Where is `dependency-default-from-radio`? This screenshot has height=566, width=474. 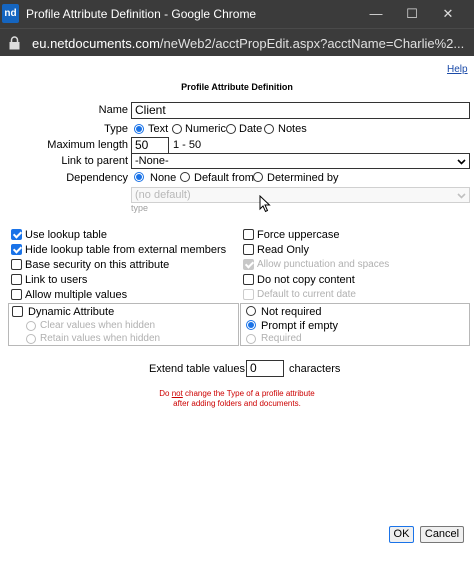
dependency-default-from-radio is located at coordinates (185, 177).